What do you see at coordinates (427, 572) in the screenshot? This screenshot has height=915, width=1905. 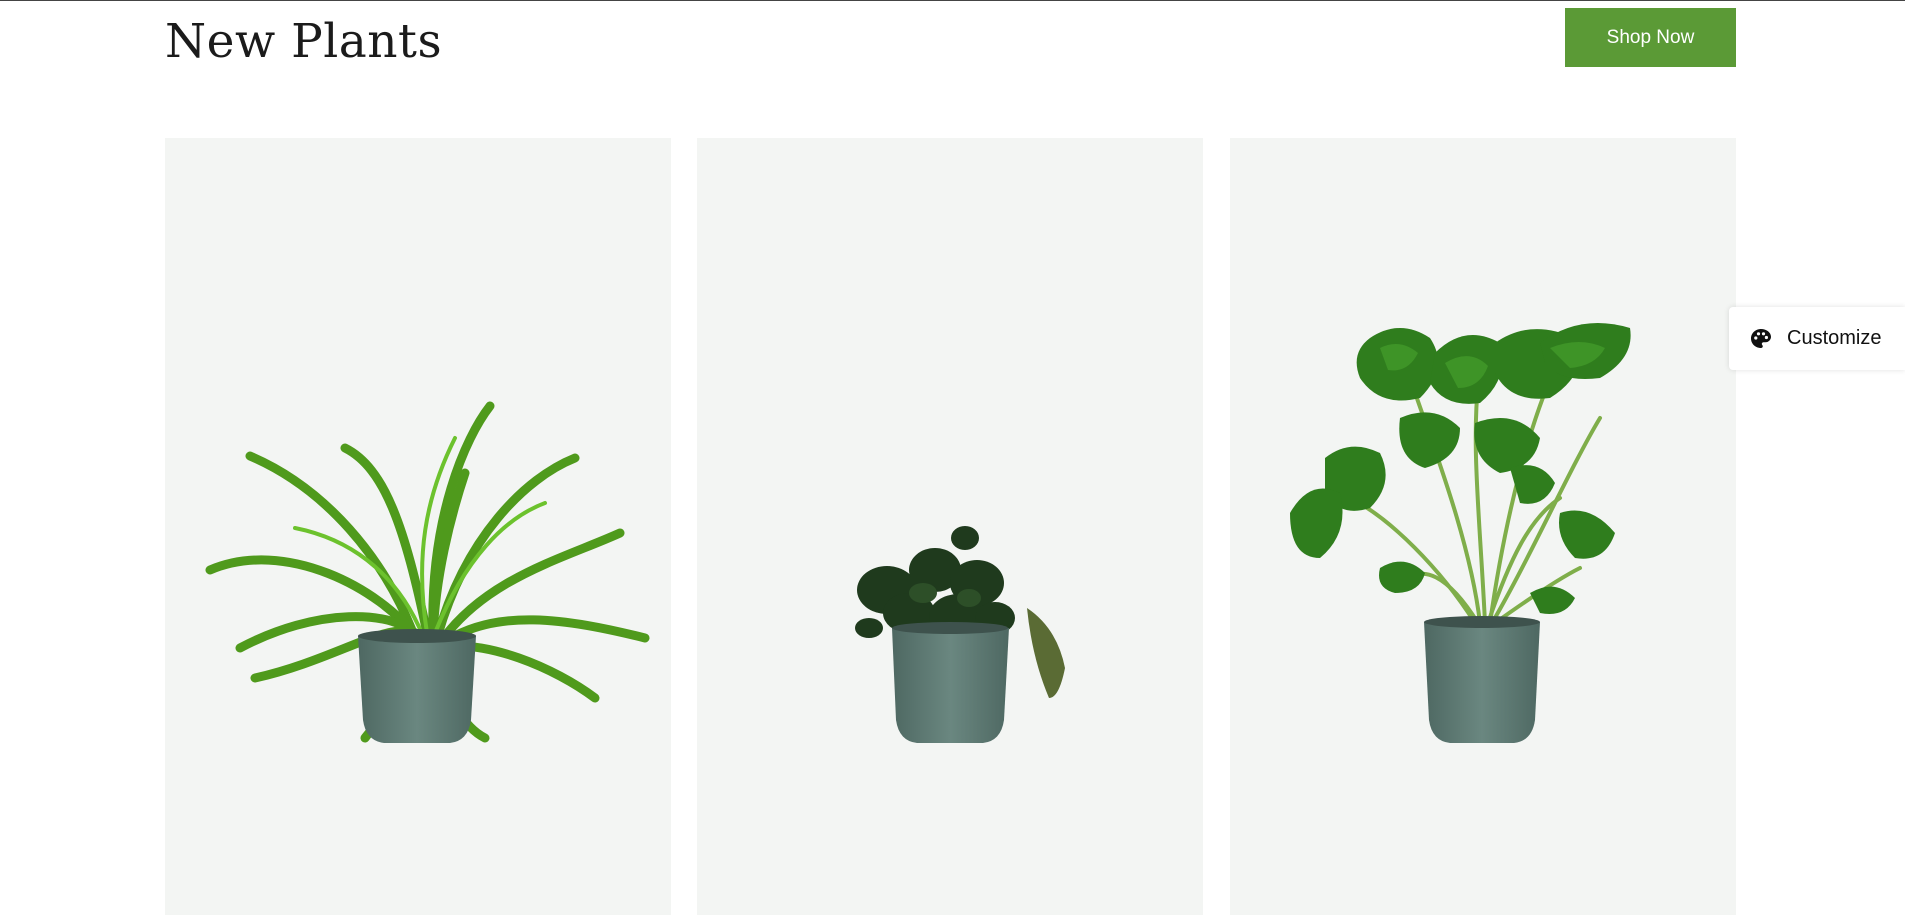 I see `birds-nest-fern-image` at bounding box center [427, 572].